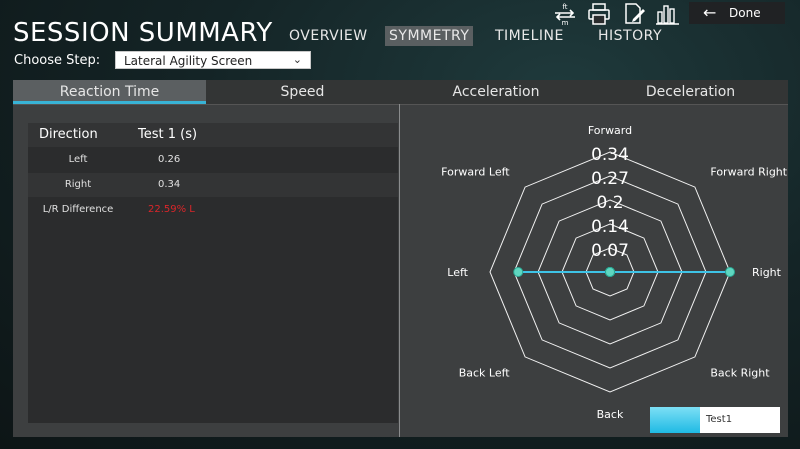 This screenshot has width=800, height=449. Describe the element at coordinates (78, 159) in the screenshot. I see `direction-cell: Left` at that location.